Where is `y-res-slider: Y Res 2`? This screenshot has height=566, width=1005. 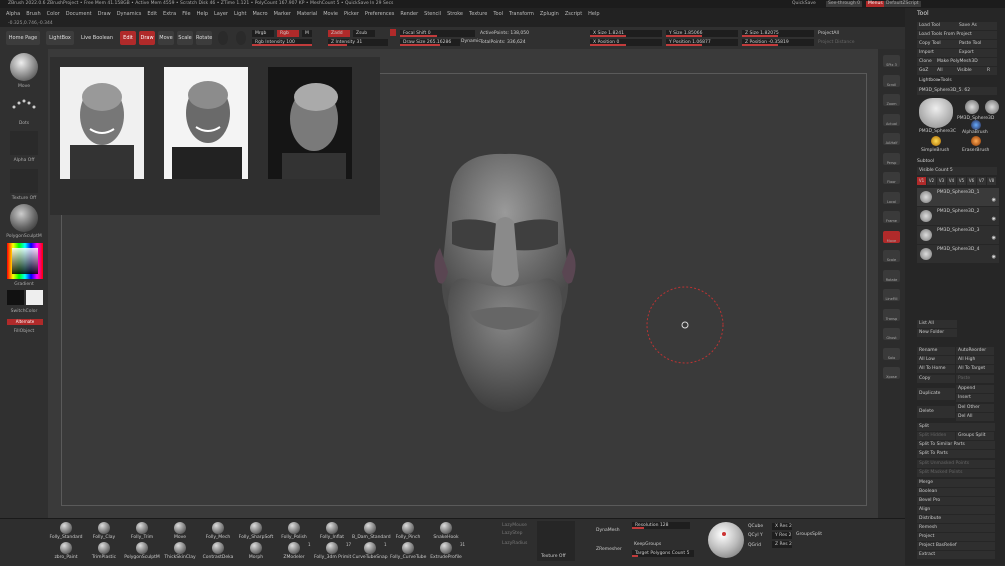
y-res-slider: Y Res 2 is located at coordinates (782, 535).